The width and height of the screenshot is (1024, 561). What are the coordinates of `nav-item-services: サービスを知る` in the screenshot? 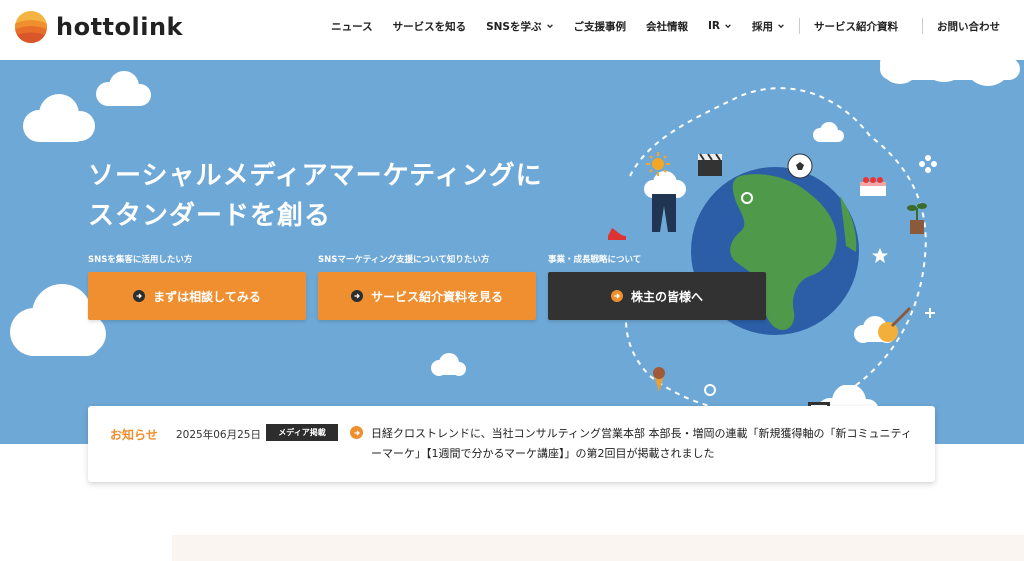 It's located at (430, 26).